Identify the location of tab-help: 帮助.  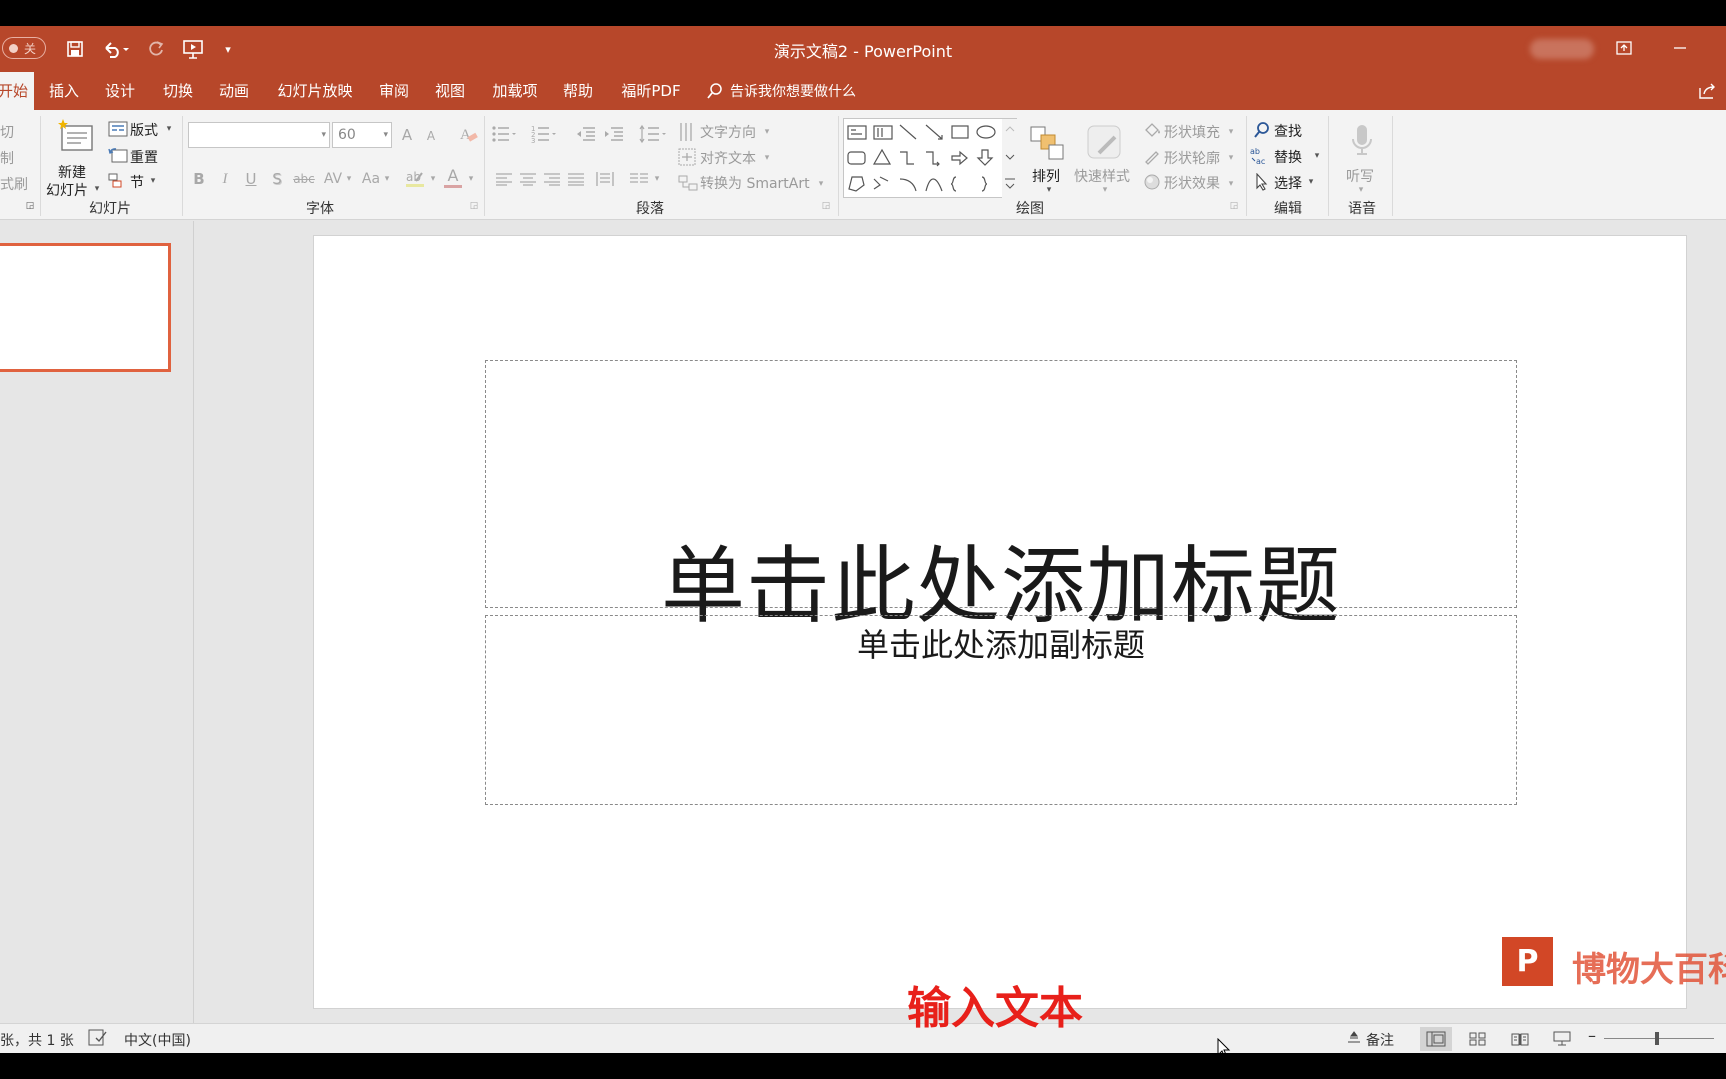
(578, 91).